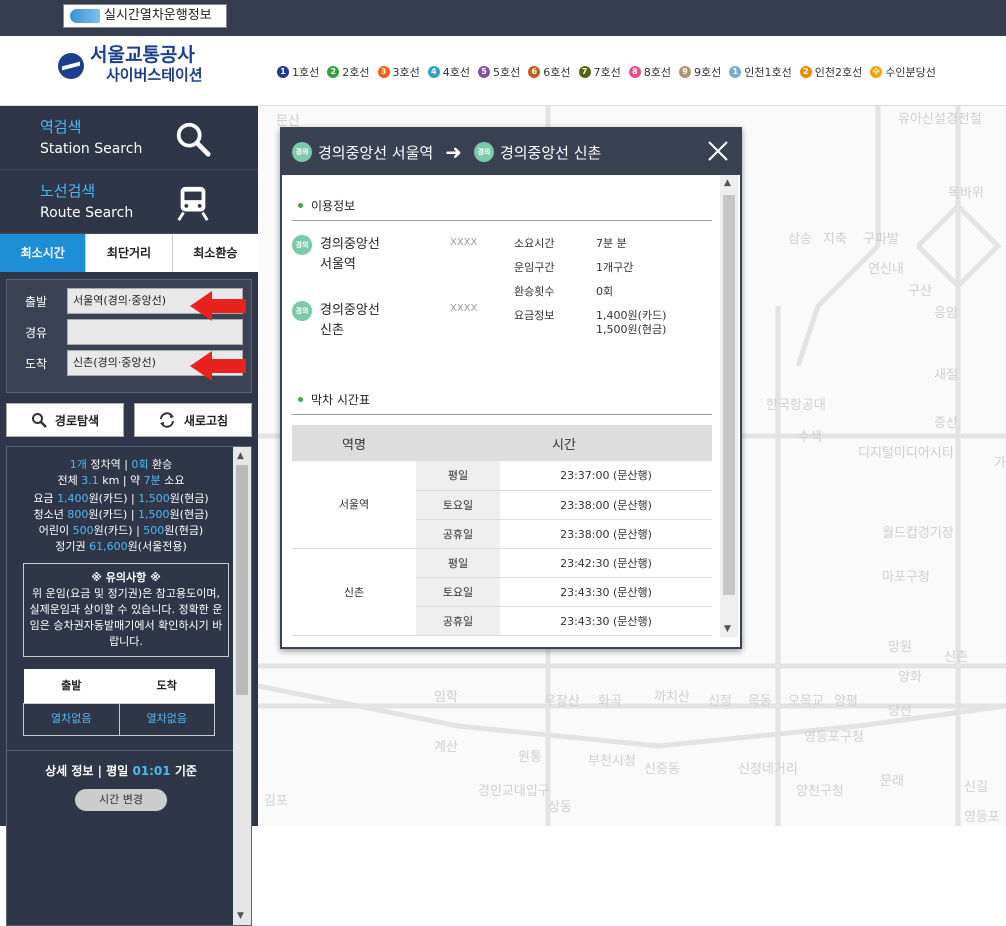  Describe the element at coordinates (145, 16) in the screenshot. I see `realtime-train-info-button: 실시간열차운행정보` at that location.